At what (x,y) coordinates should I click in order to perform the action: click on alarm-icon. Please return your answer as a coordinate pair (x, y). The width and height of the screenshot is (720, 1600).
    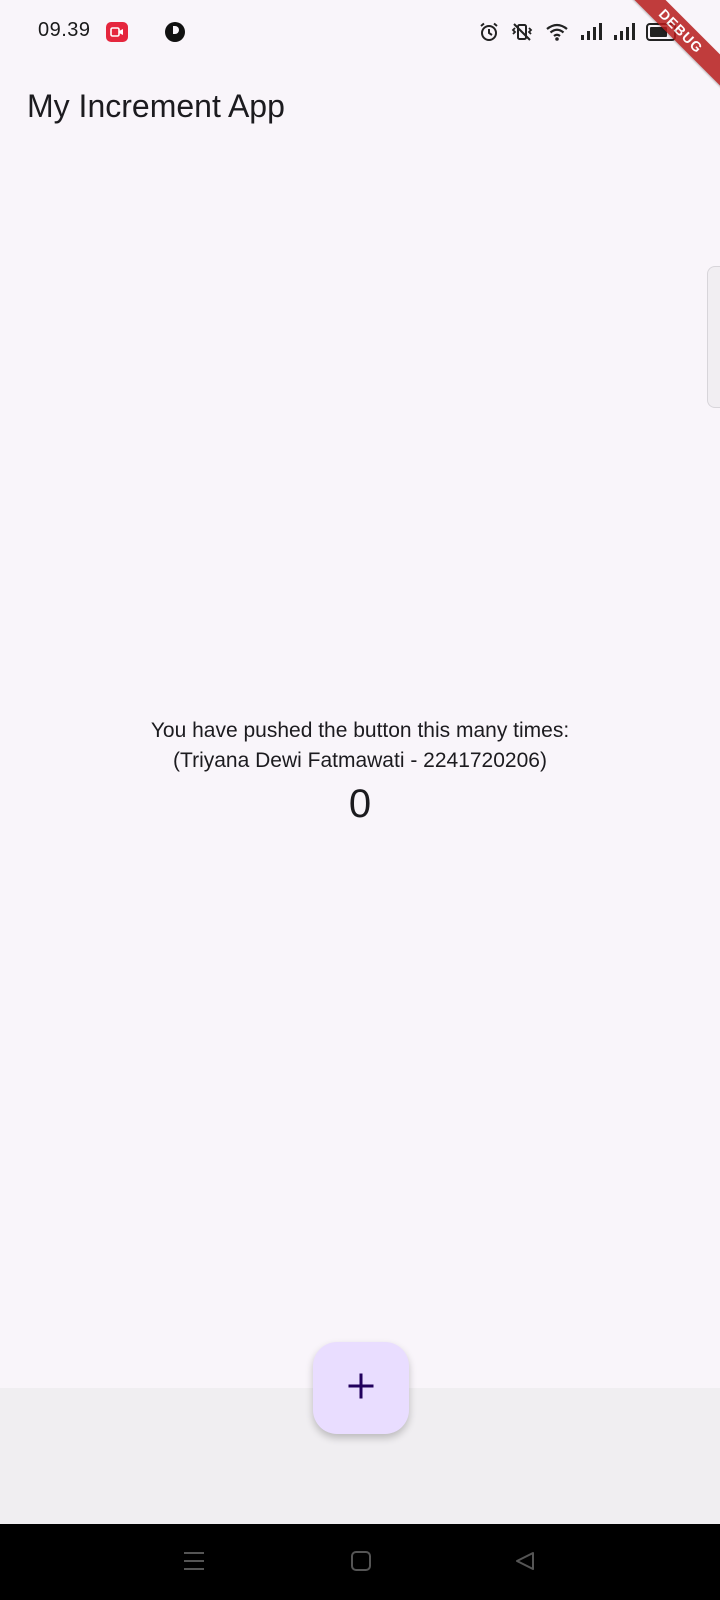
    Looking at the image, I should click on (489, 32).